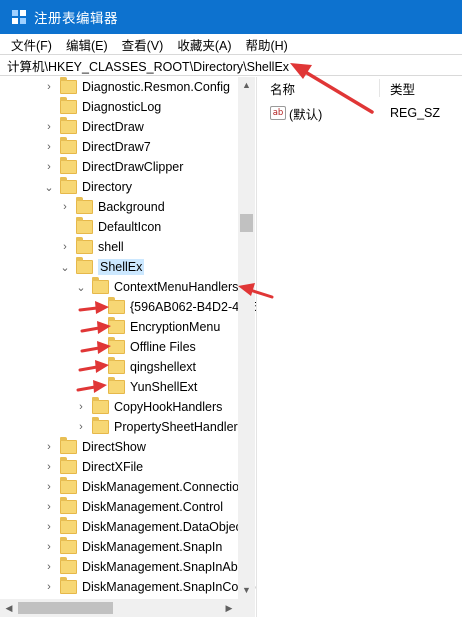 This screenshot has width=462, height=617. What do you see at coordinates (92, 247) in the screenshot?
I see `tree-item: › shell` at bounding box center [92, 247].